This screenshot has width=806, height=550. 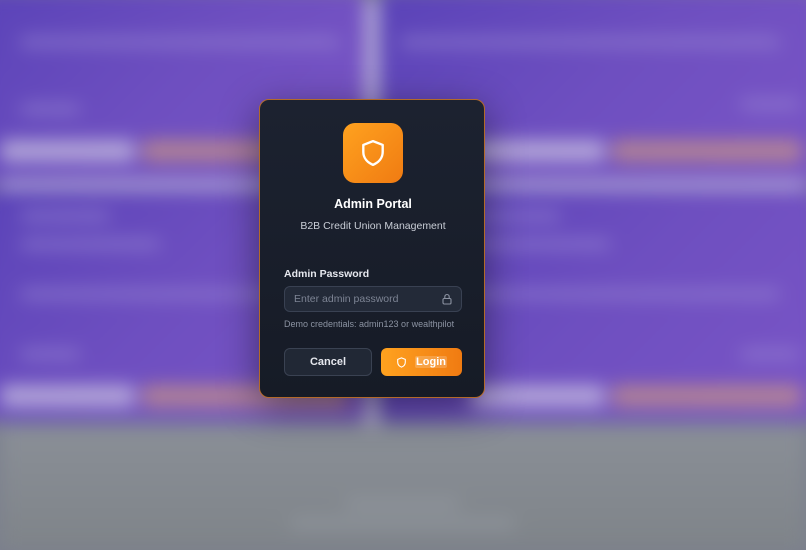 I want to click on cancel-button-label: Cancel, so click(x=328, y=362).